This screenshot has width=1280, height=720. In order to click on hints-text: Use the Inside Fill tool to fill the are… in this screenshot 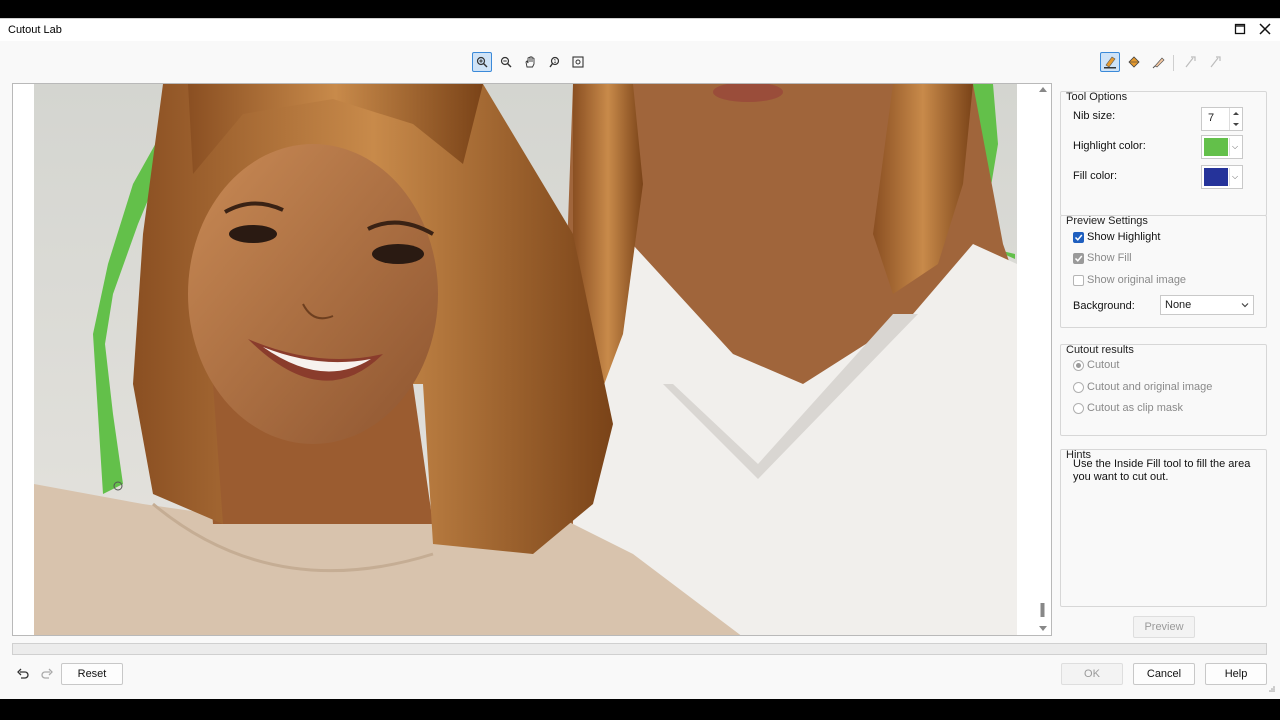, I will do `click(1162, 470)`.